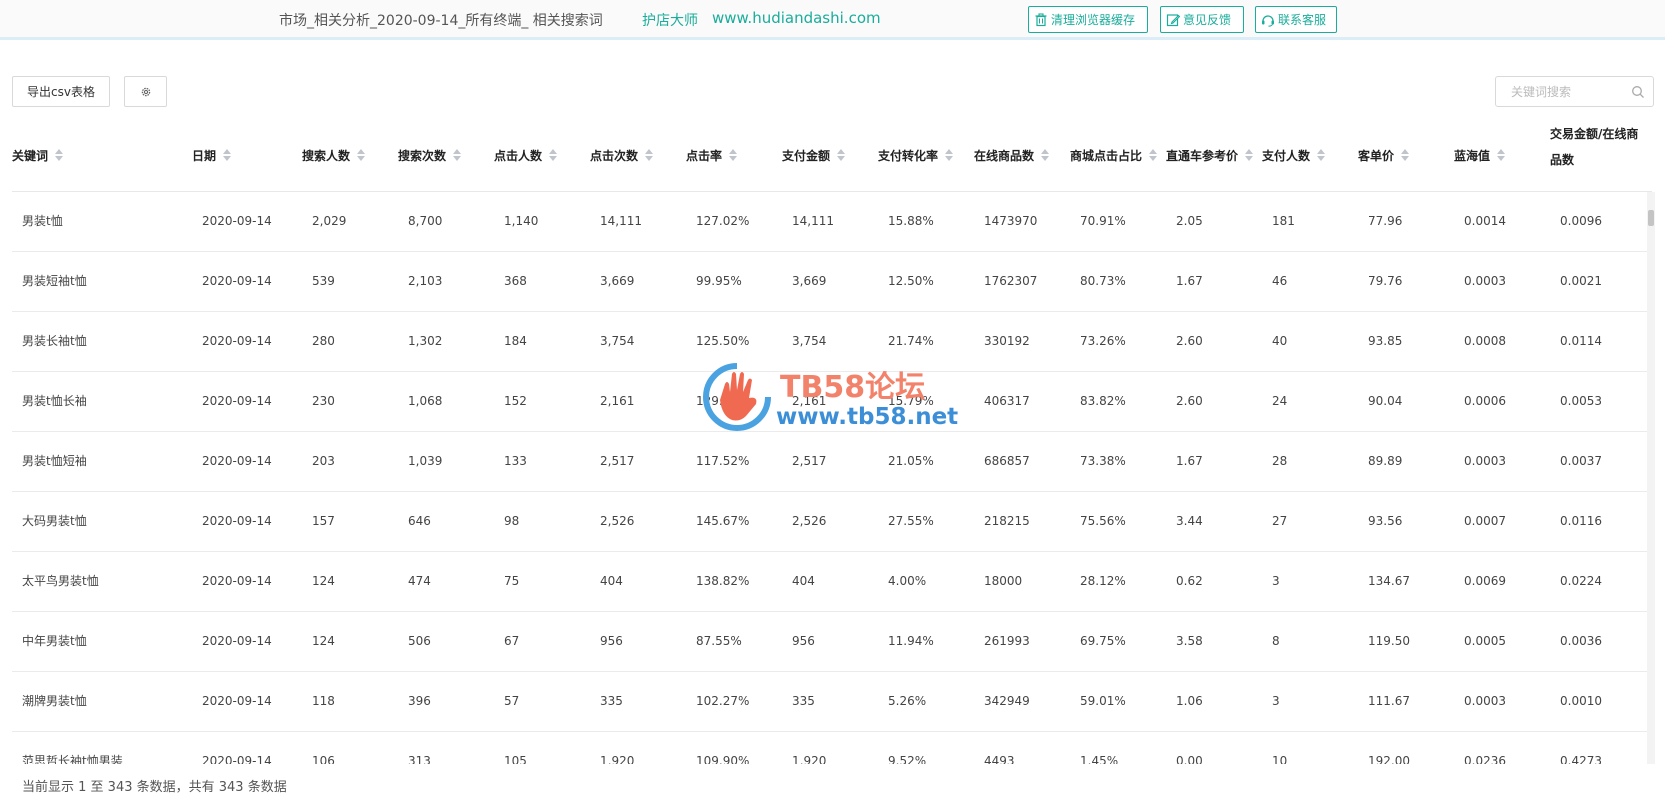 Image resolution: width=1665 pixels, height=796 pixels. Describe the element at coordinates (1189, 401) in the screenshot. I see `table-cell: 2.60` at that location.